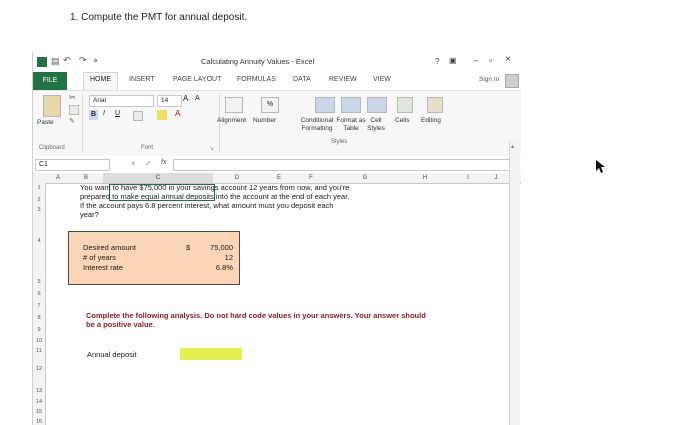  I want to click on row-header: 2, so click(39, 200).